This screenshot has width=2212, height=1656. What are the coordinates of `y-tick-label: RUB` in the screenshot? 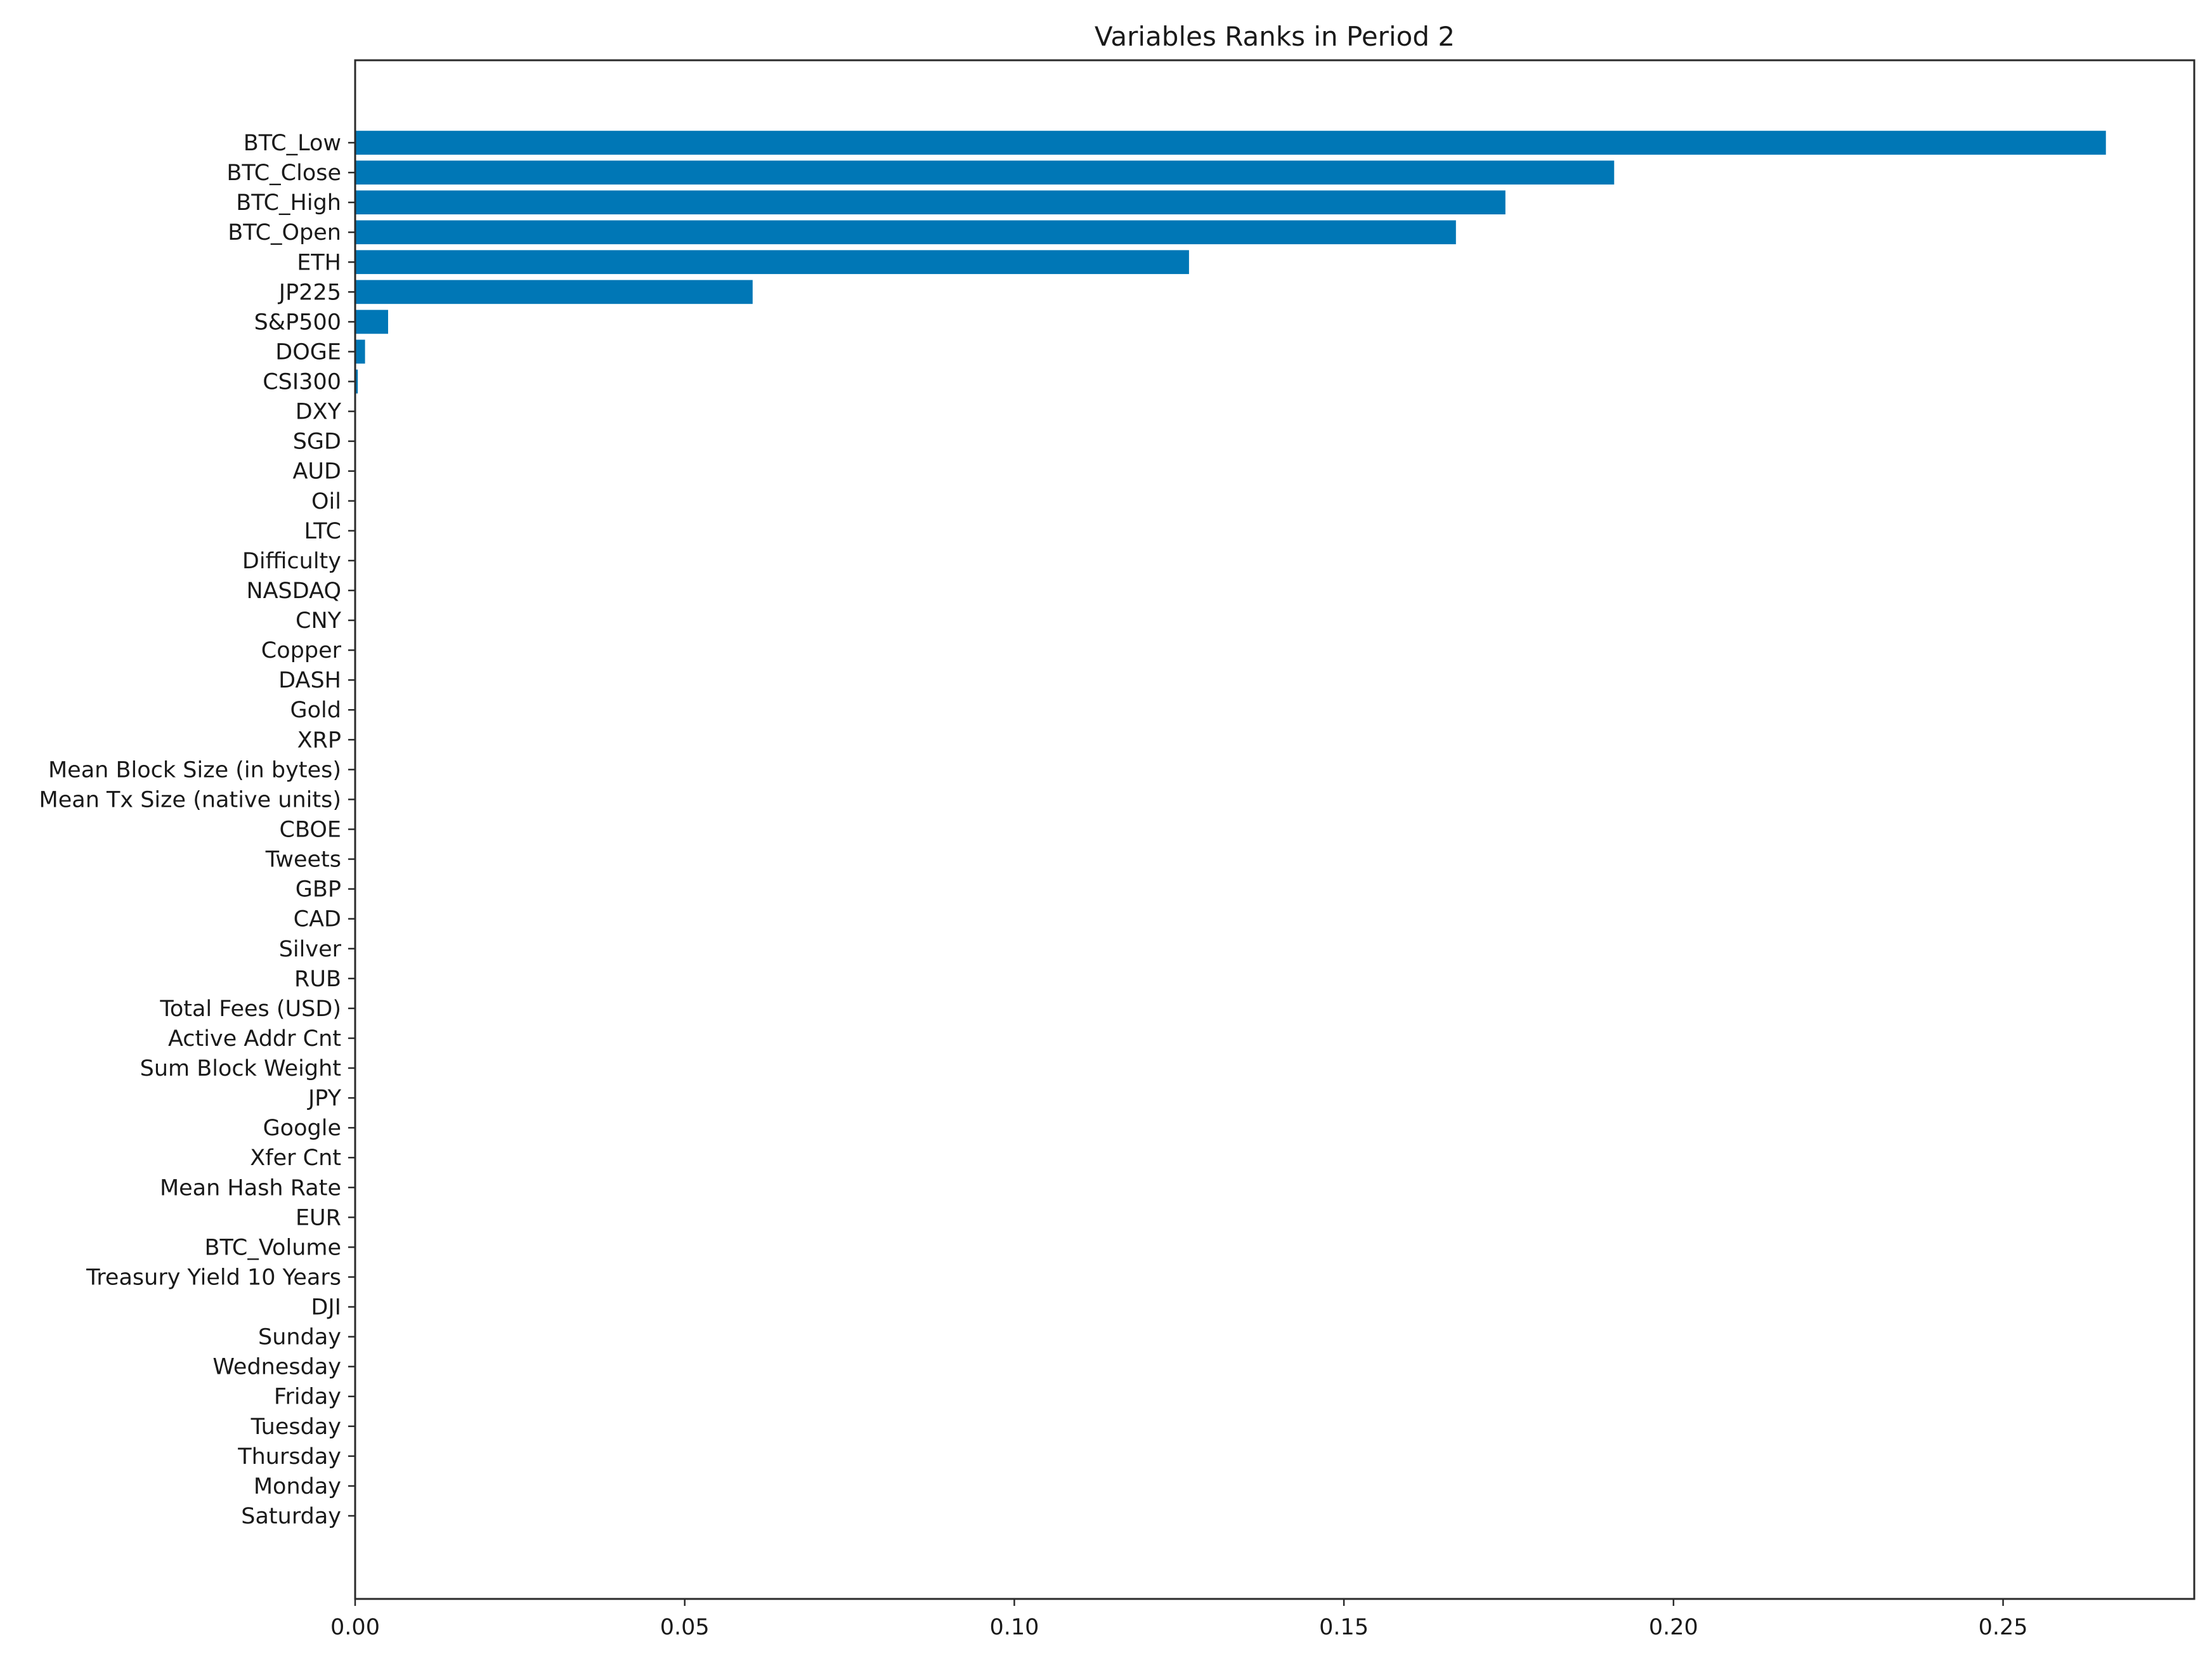 It's located at (317, 979).